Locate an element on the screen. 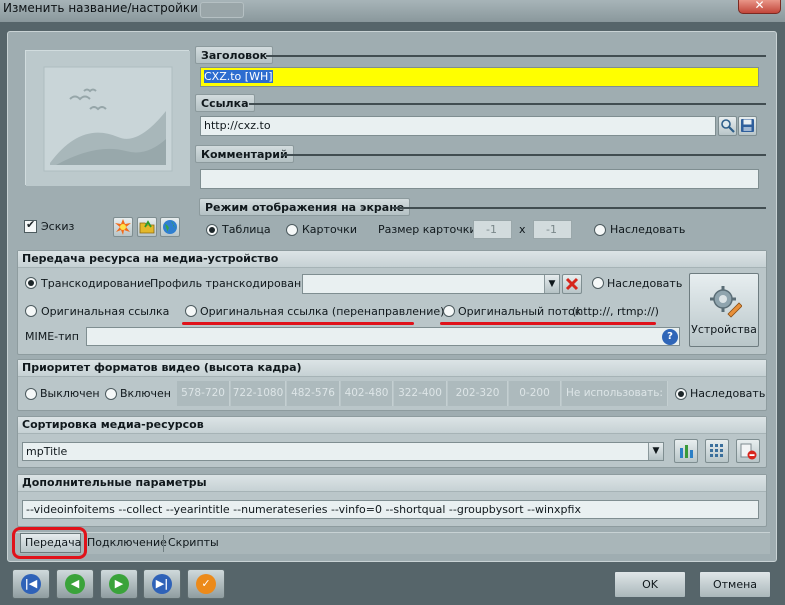 This screenshot has width=785, height=605. grid-dots-icon is located at coordinates (716, 450).